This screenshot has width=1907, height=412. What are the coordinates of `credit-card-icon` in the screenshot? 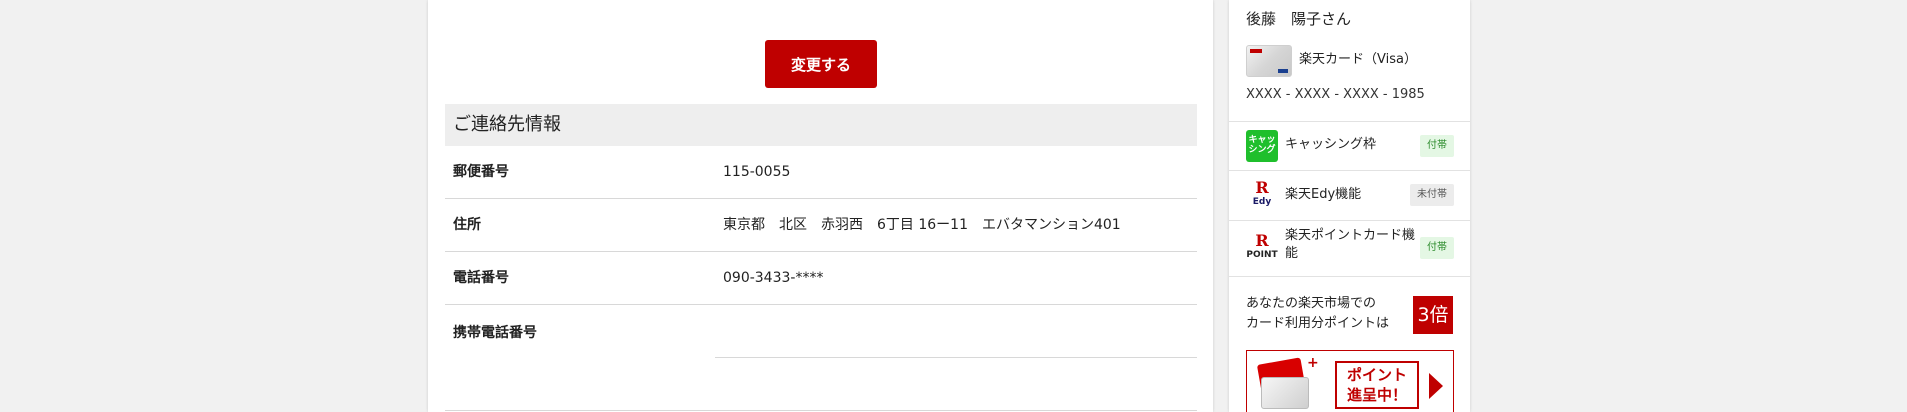 It's located at (1269, 61).